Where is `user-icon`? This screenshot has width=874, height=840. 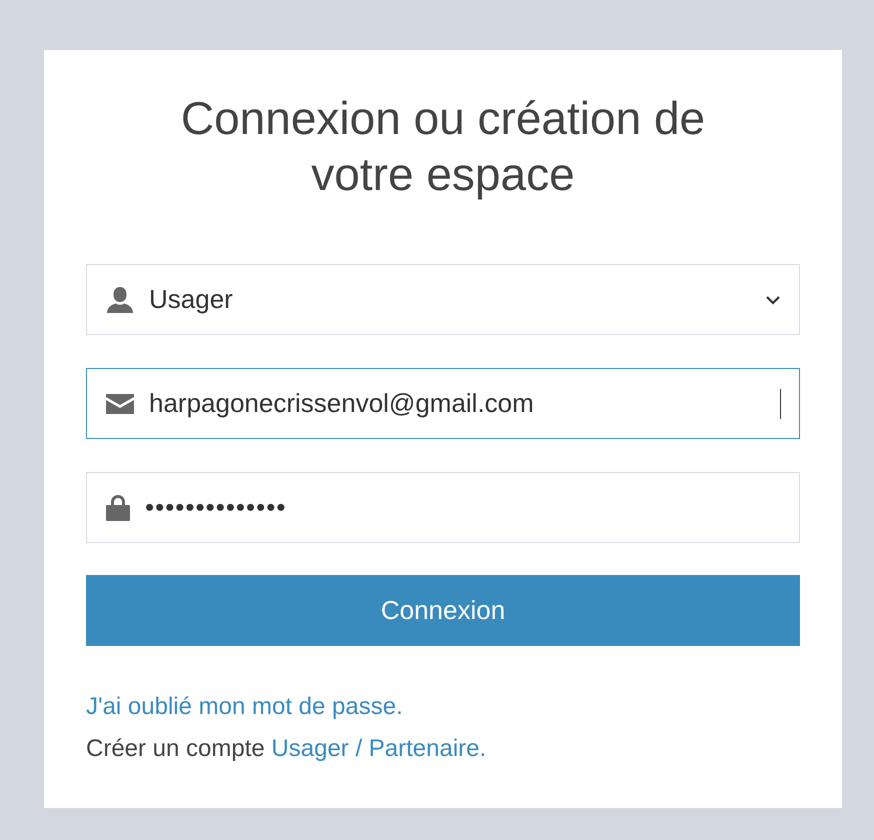
user-icon is located at coordinates (120, 300).